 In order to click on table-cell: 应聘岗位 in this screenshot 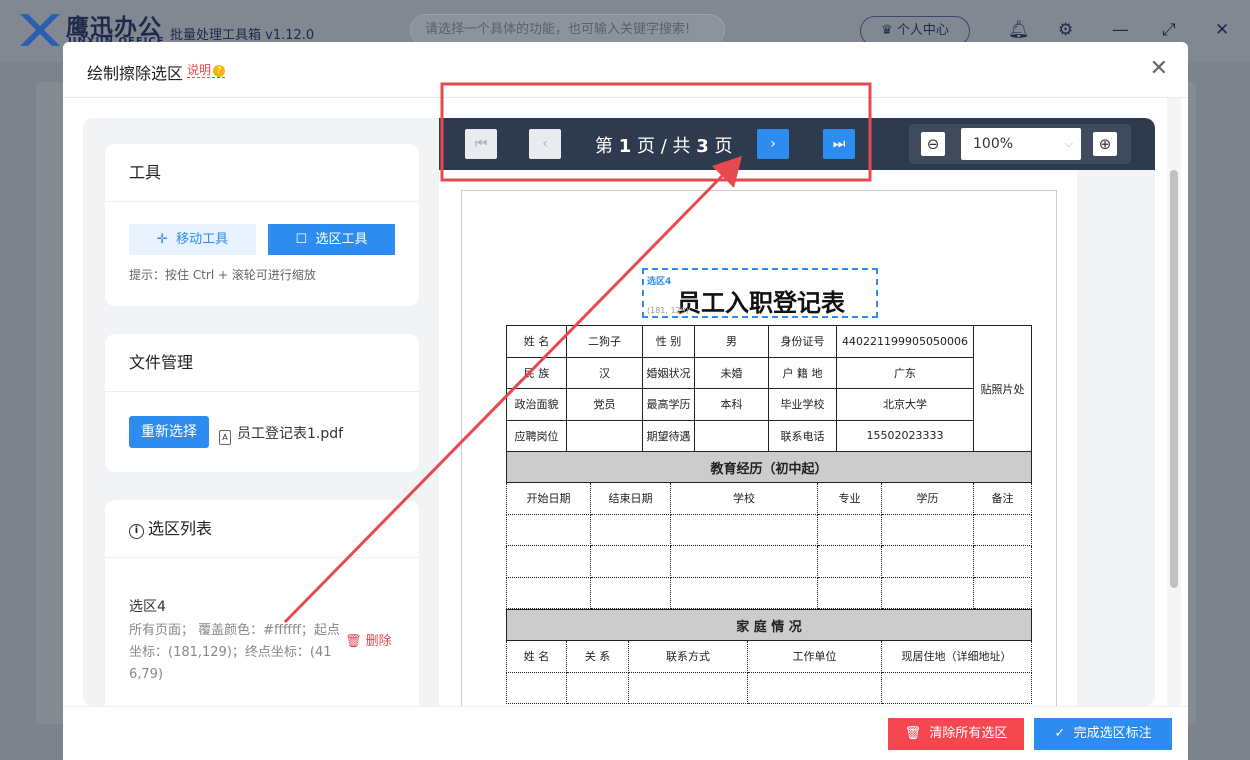, I will do `click(536, 435)`.